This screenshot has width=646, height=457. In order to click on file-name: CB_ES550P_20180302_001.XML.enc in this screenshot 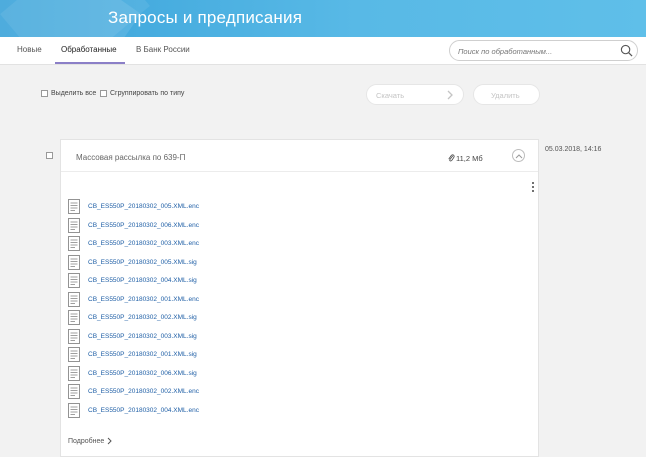, I will do `click(143, 299)`.